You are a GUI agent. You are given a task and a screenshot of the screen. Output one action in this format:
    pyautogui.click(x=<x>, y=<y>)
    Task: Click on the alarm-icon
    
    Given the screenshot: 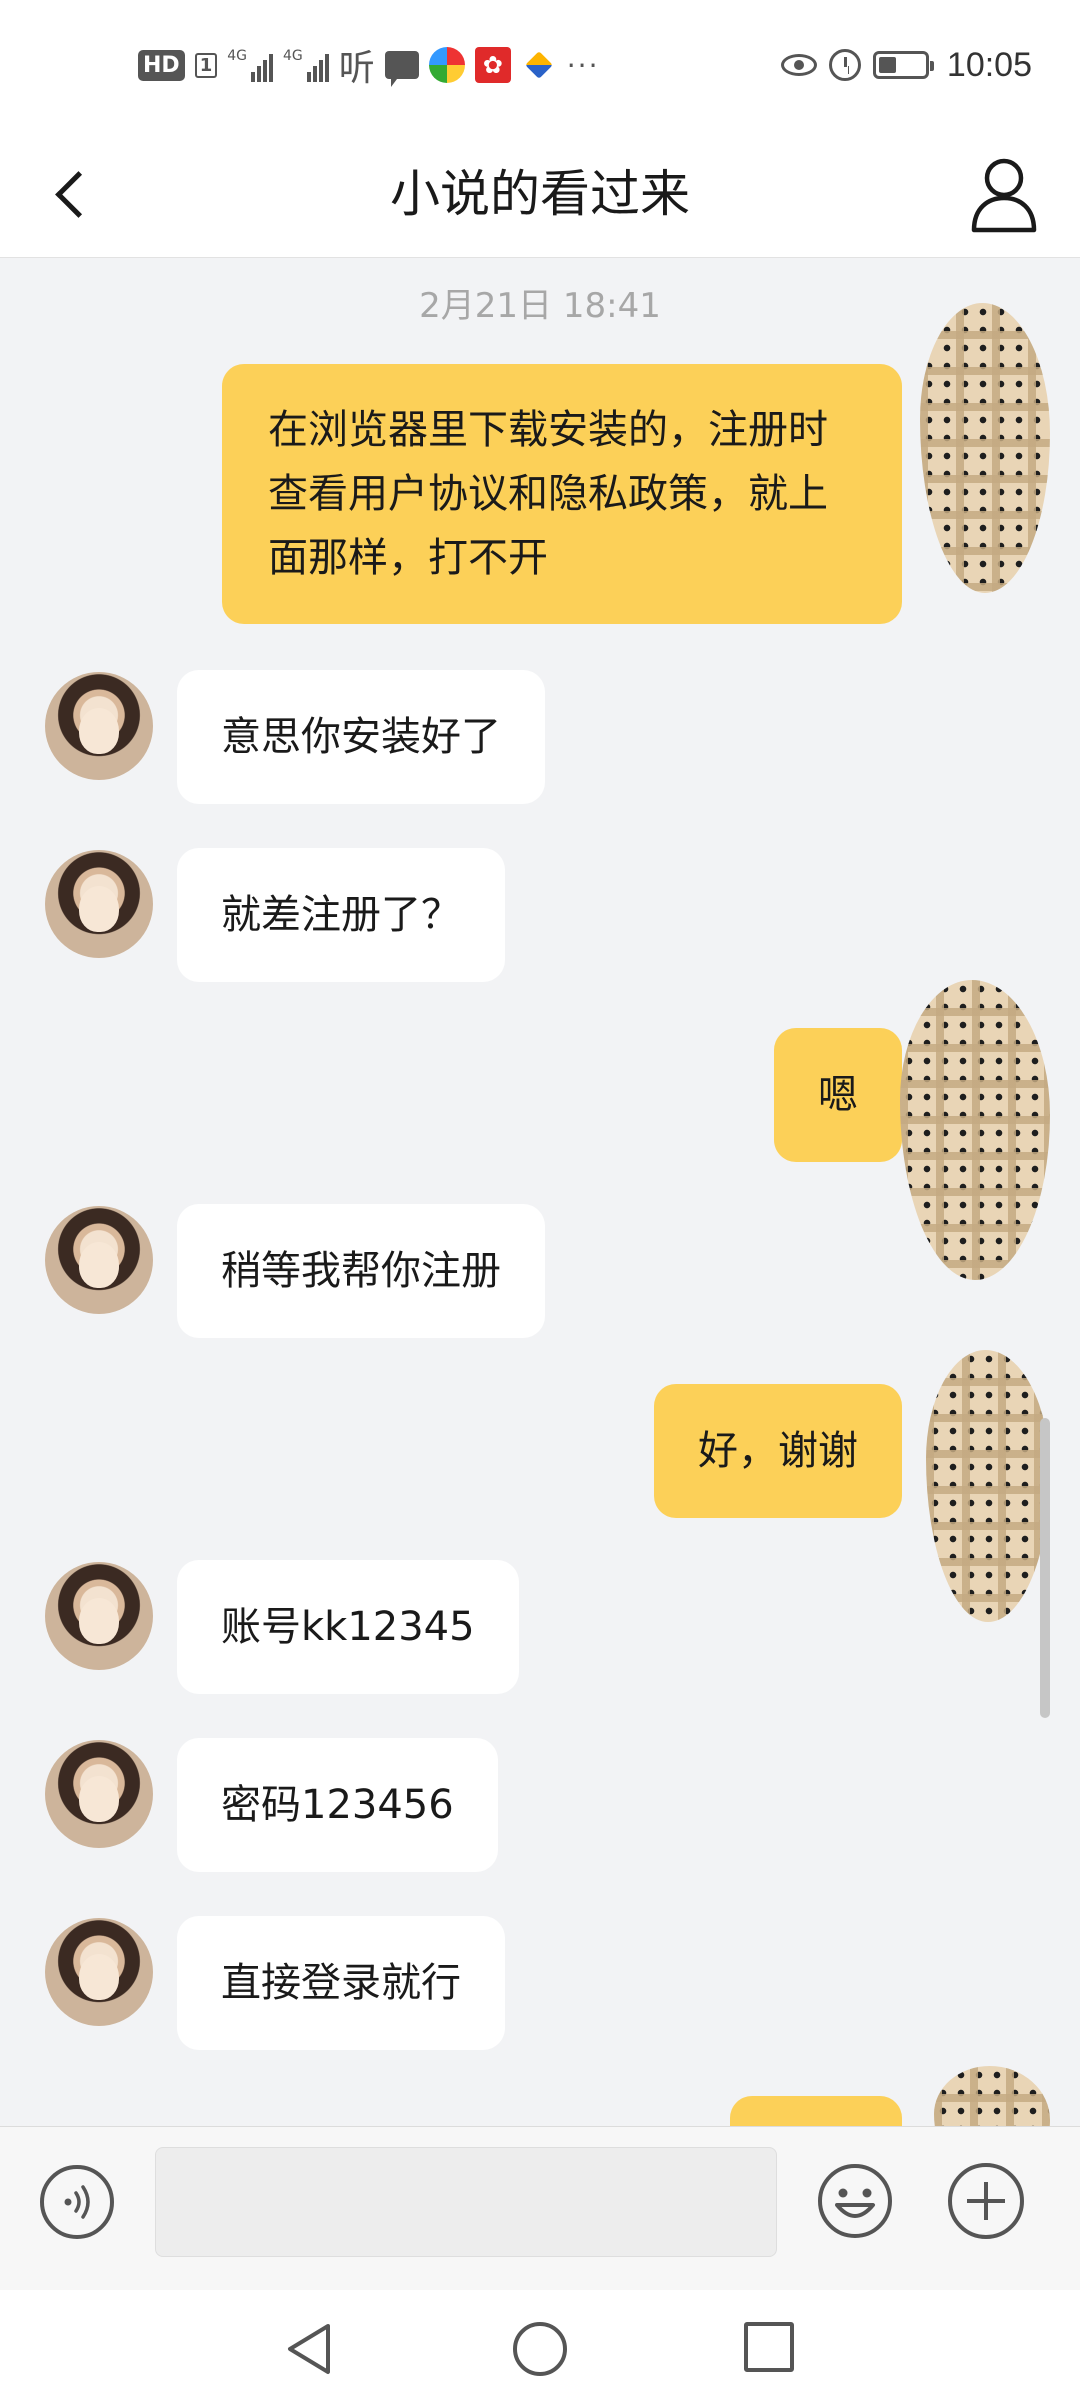 What is the action you would take?
    pyautogui.click(x=844, y=65)
    